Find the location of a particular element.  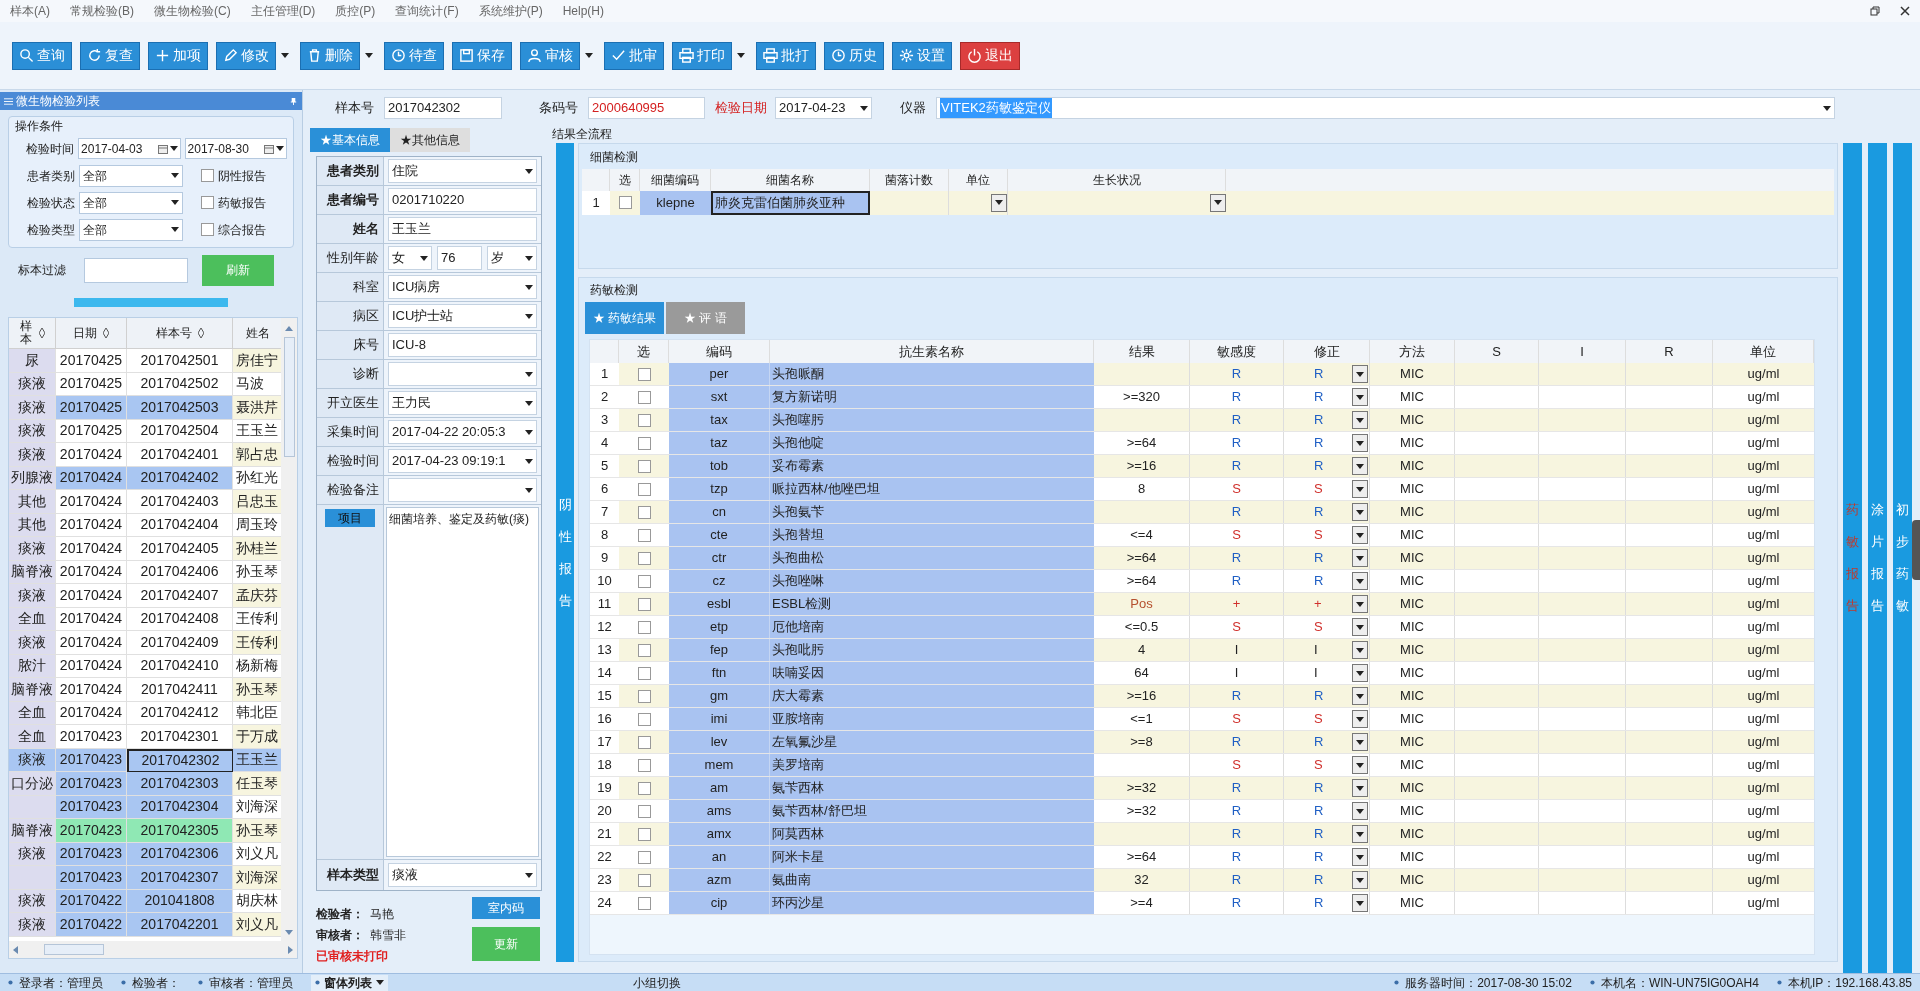

list-row: 痰液 20170425 2017042503 聂洪芹 is located at coordinates (145, 408).